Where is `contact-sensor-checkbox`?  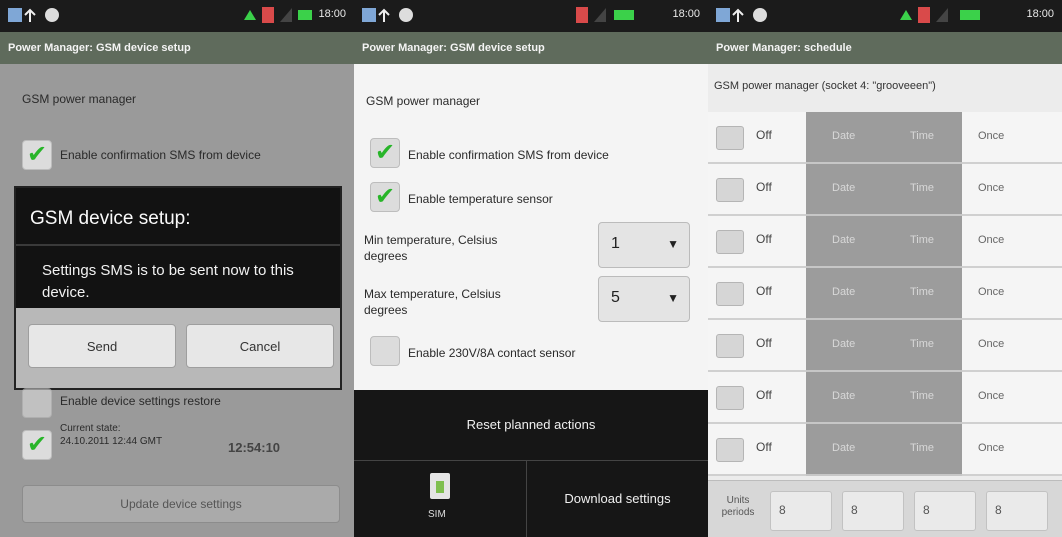
contact-sensor-checkbox is located at coordinates (385, 351).